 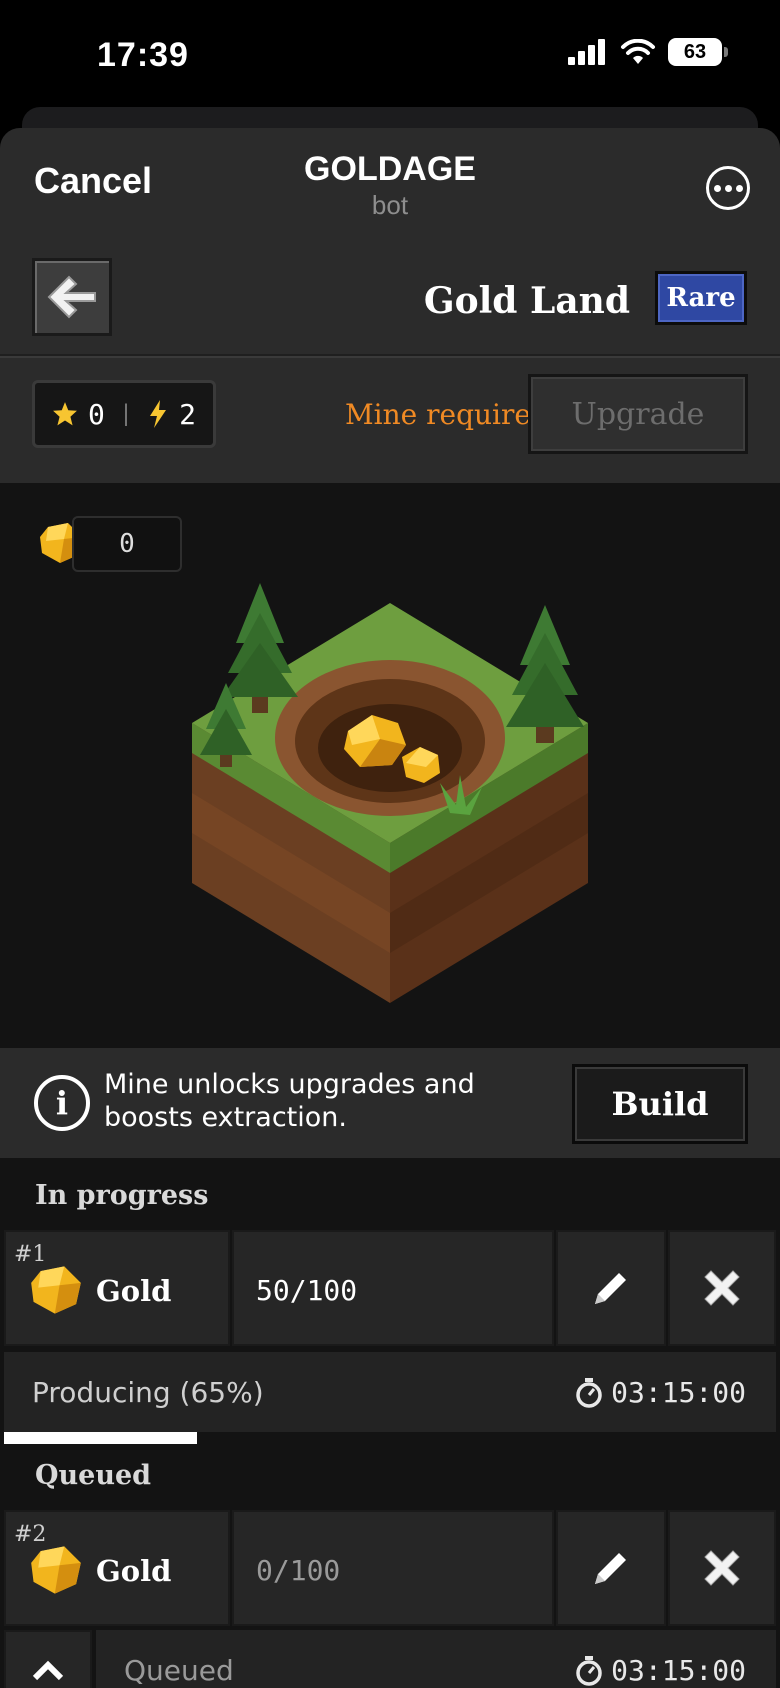 What do you see at coordinates (393, 1288) in the screenshot?
I see `production-quantity-cell: 50/100` at bounding box center [393, 1288].